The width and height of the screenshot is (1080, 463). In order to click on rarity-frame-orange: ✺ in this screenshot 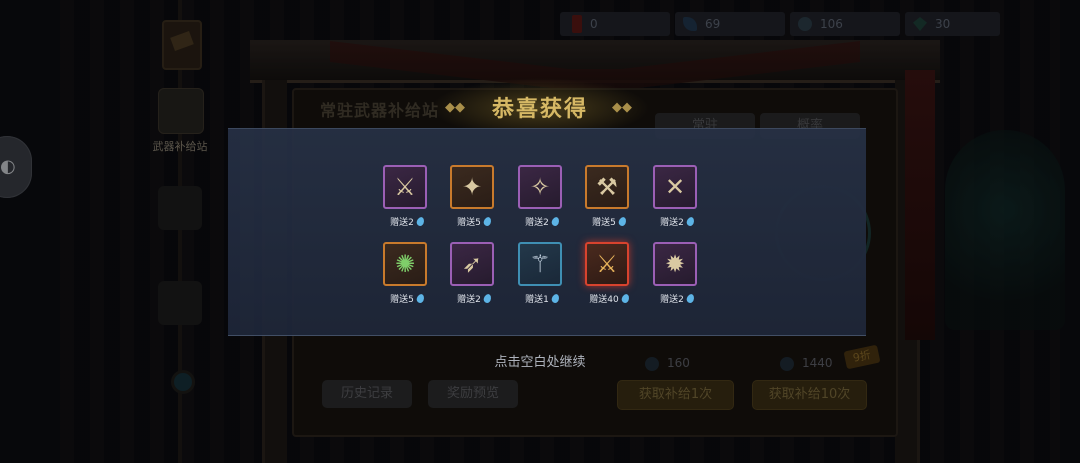, I will do `click(405, 264)`.